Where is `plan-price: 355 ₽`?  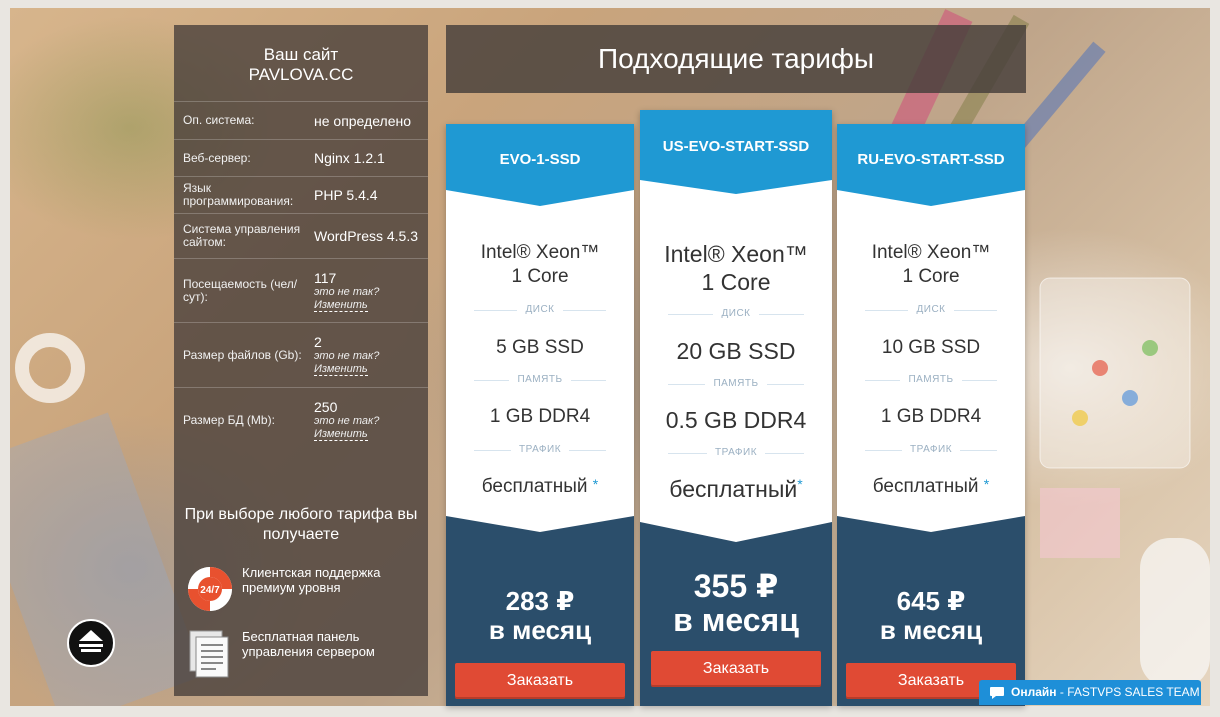 plan-price: 355 ₽ is located at coordinates (736, 586).